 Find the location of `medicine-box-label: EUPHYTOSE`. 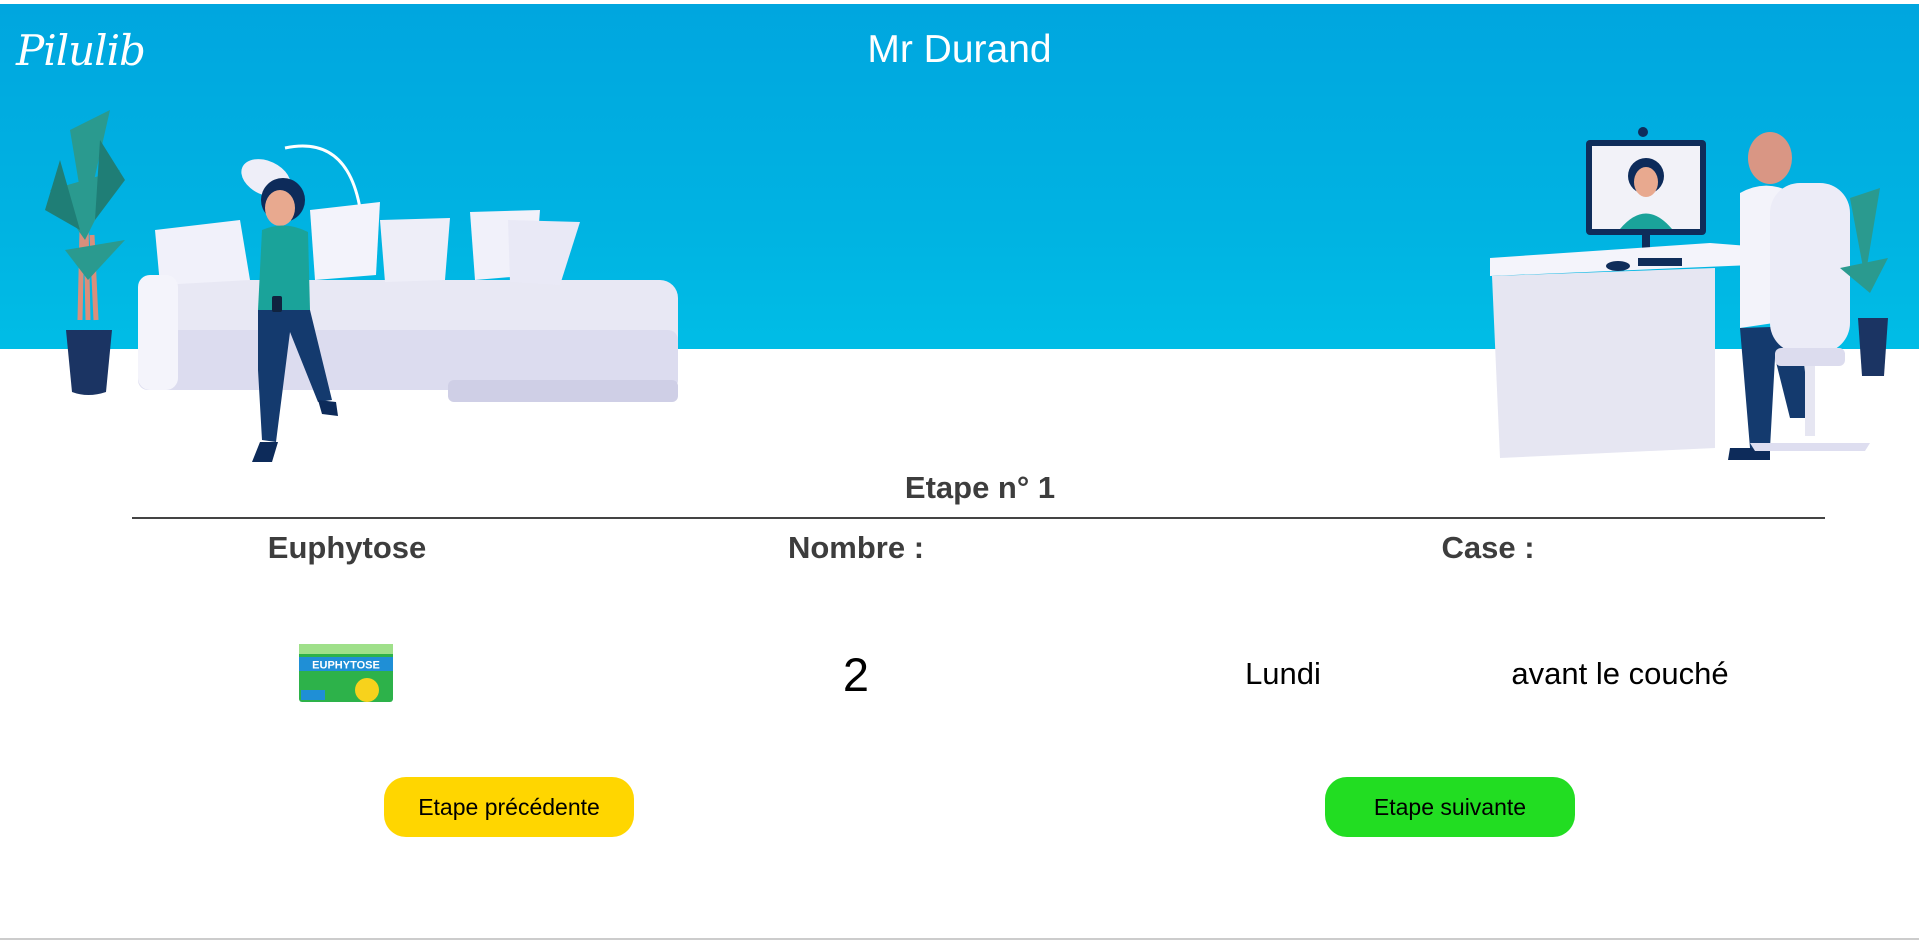

medicine-box-label: EUPHYTOSE is located at coordinates (346, 666).